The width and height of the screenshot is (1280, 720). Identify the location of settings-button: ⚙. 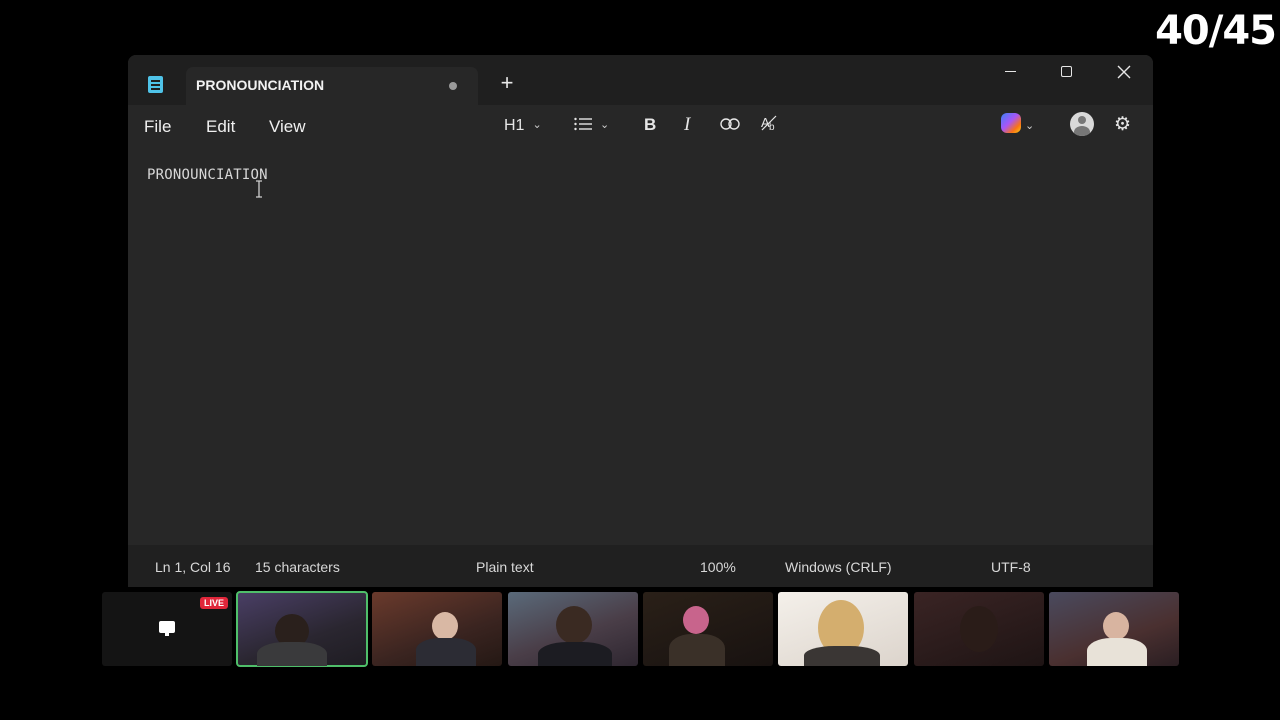
(1122, 125).